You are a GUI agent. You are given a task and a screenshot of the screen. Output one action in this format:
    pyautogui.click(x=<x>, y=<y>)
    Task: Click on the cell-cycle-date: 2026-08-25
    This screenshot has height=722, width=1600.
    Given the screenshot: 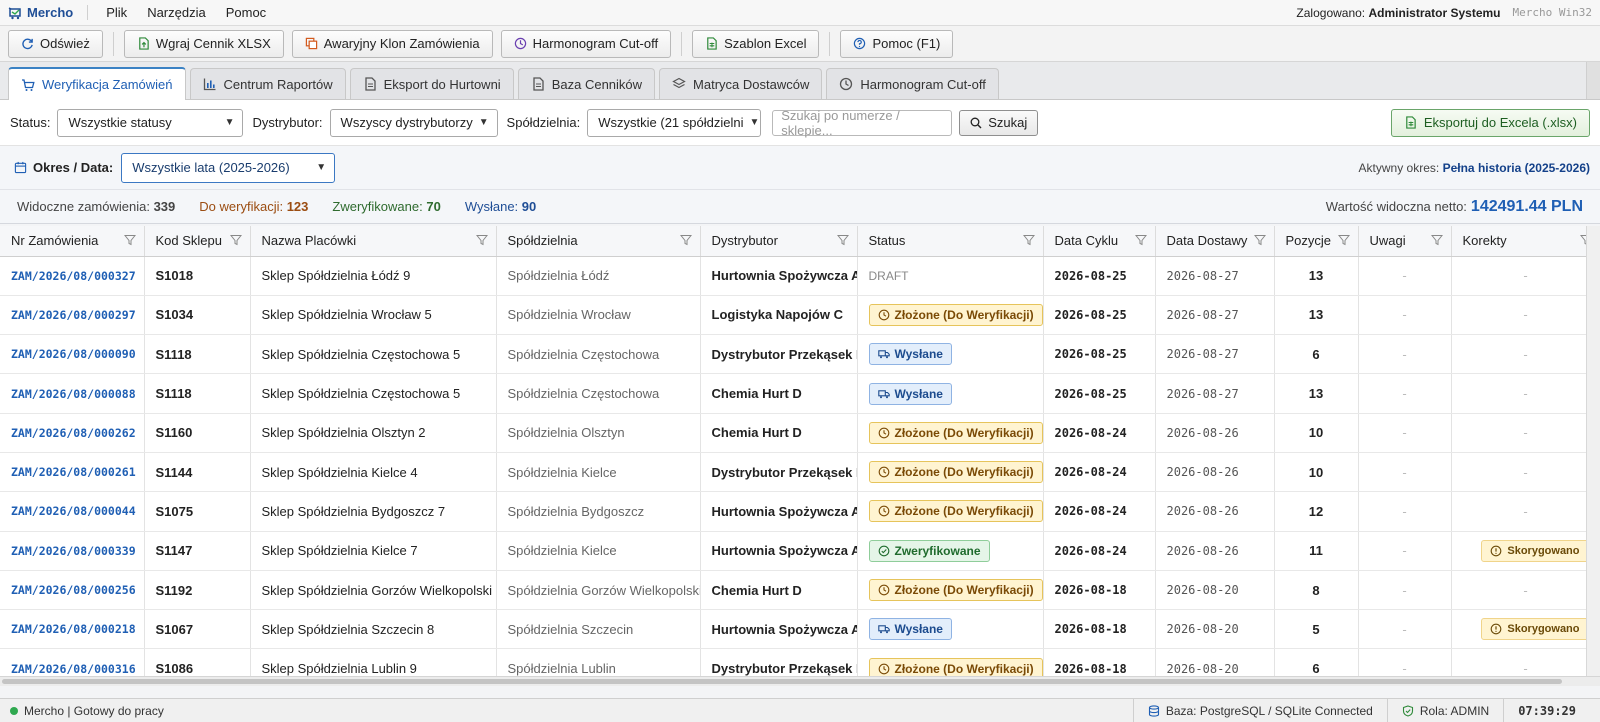 What is the action you would take?
    pyautogui.click(x=1099, y=315)
    